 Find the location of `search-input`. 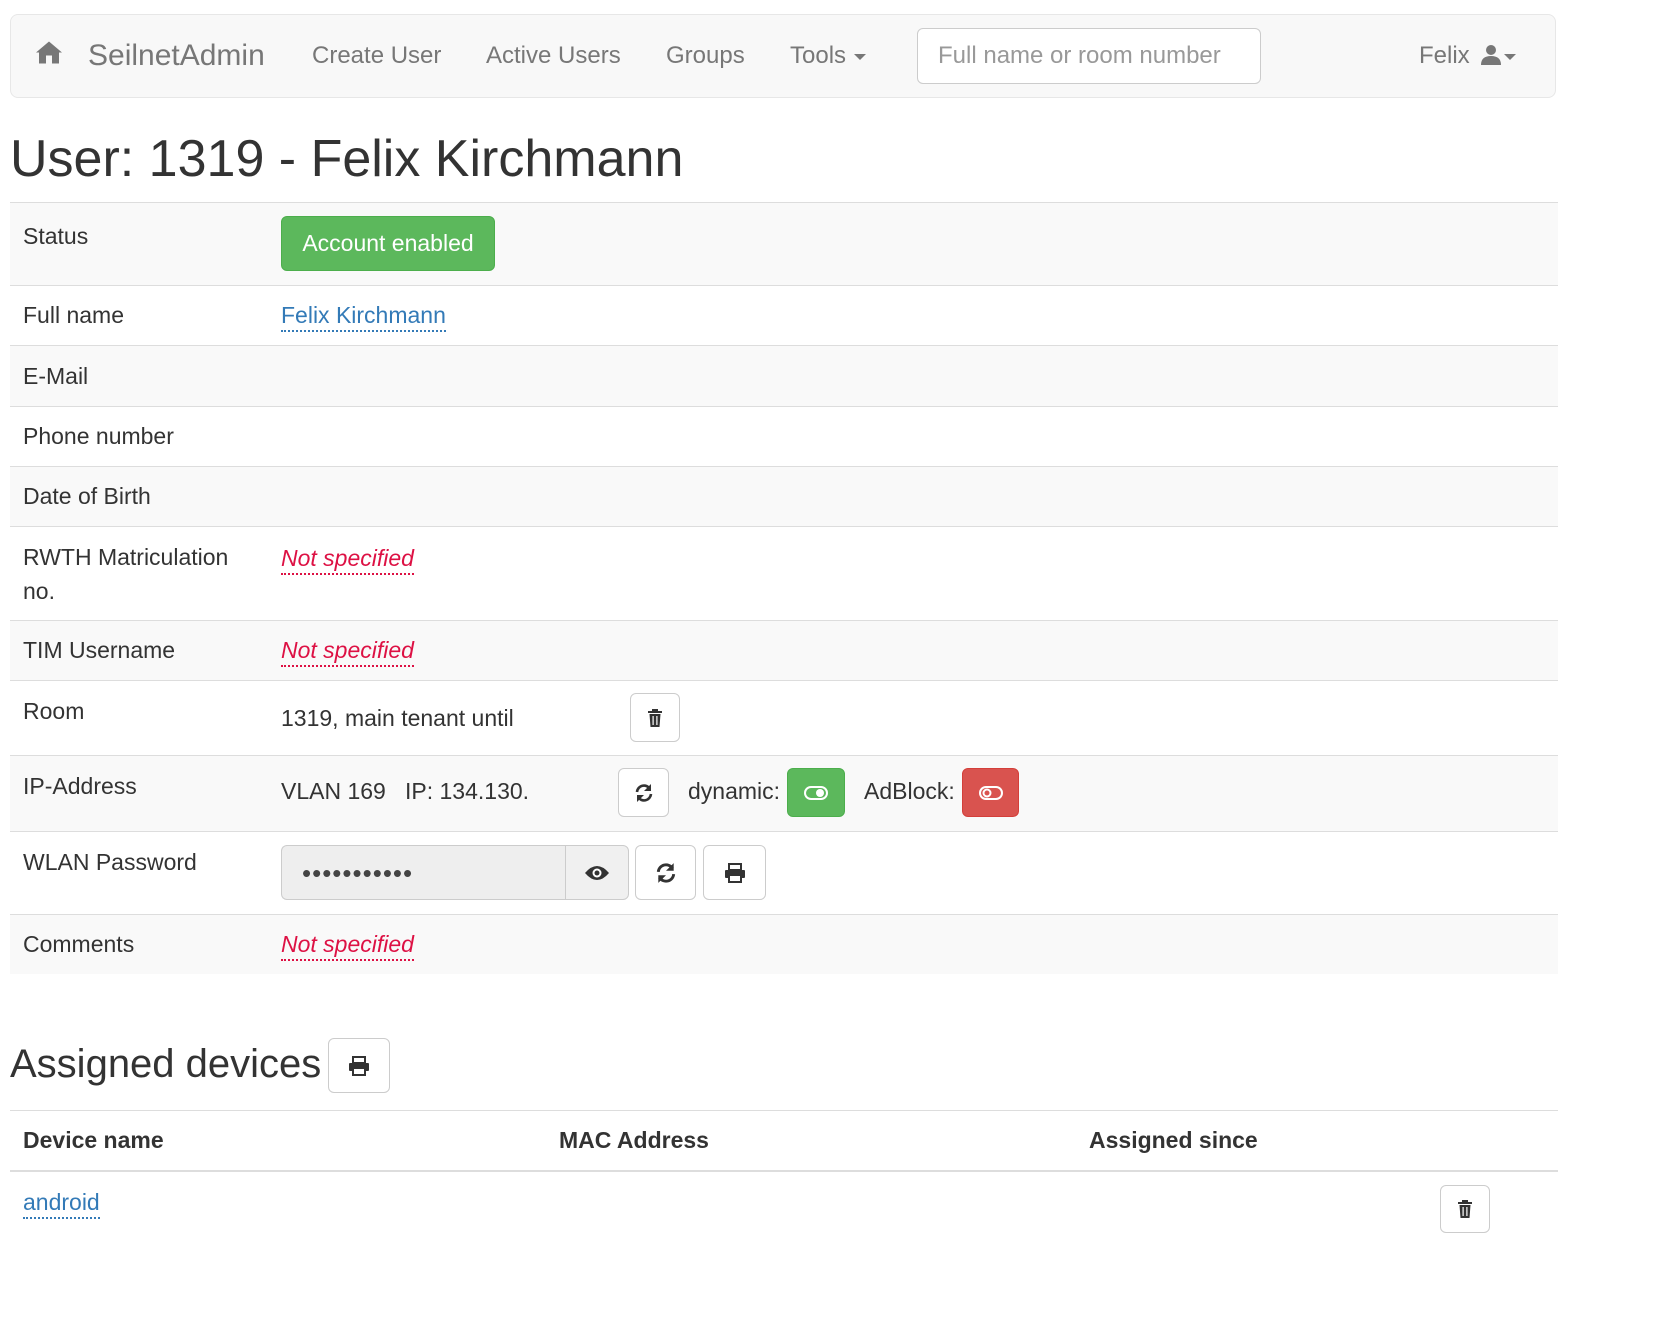

search-input is located at coordinates (1089, 56).